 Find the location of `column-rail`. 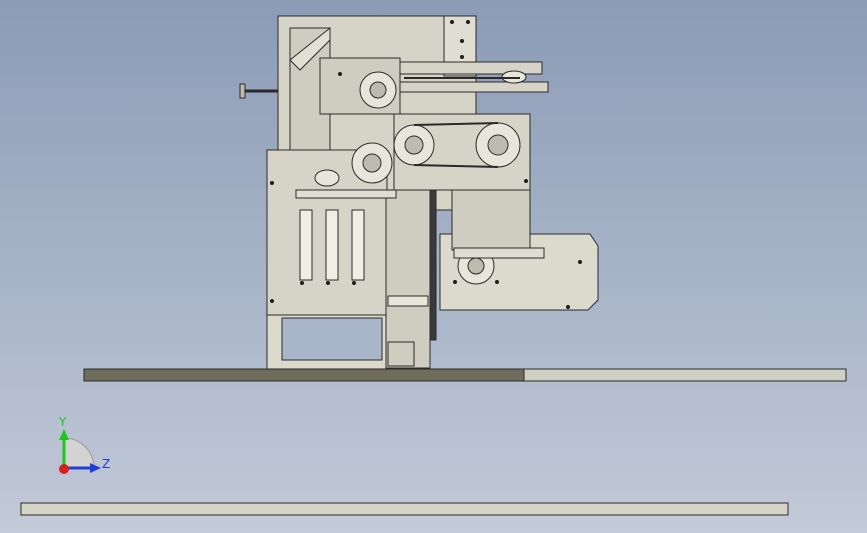

column-rail is located at coordinates (433, 265).